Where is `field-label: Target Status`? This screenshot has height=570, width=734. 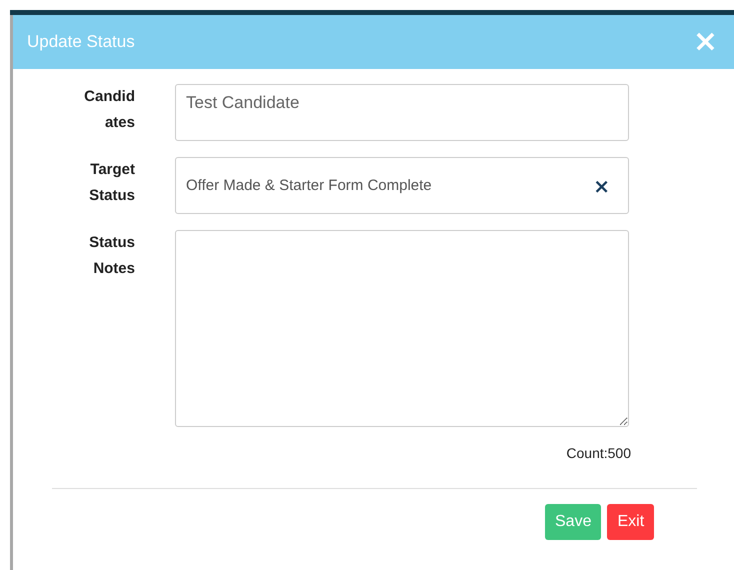 field-label: Target Status is located at coordinates (111, 183).